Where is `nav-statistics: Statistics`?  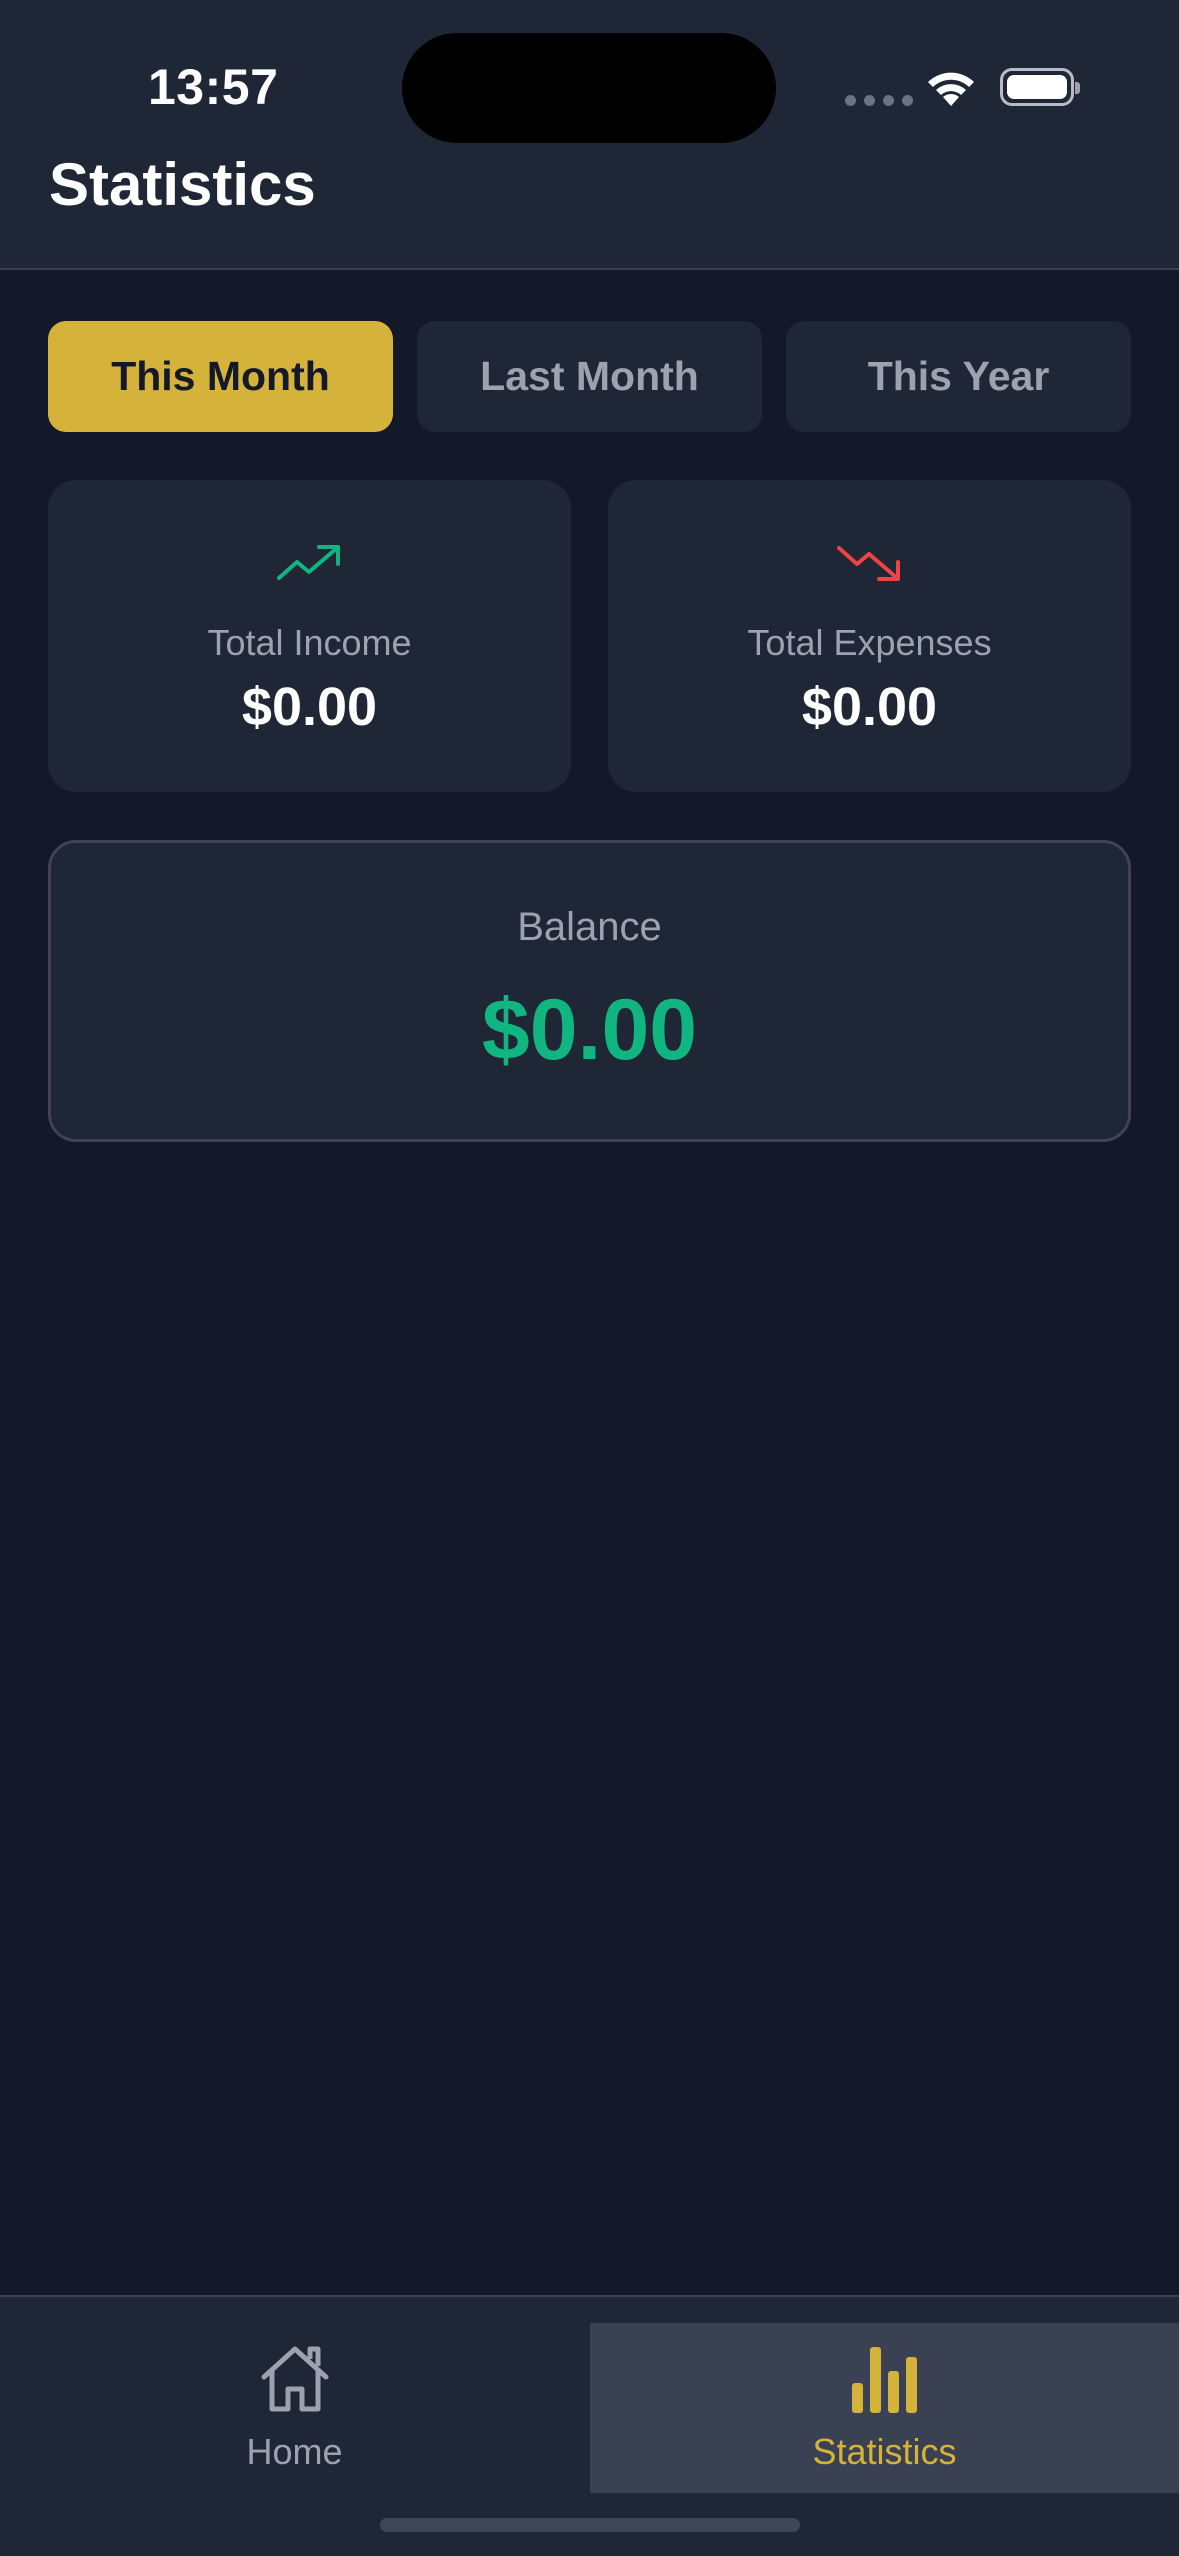
nav-statistics: Statistics is located at coordinates (884, 2408).